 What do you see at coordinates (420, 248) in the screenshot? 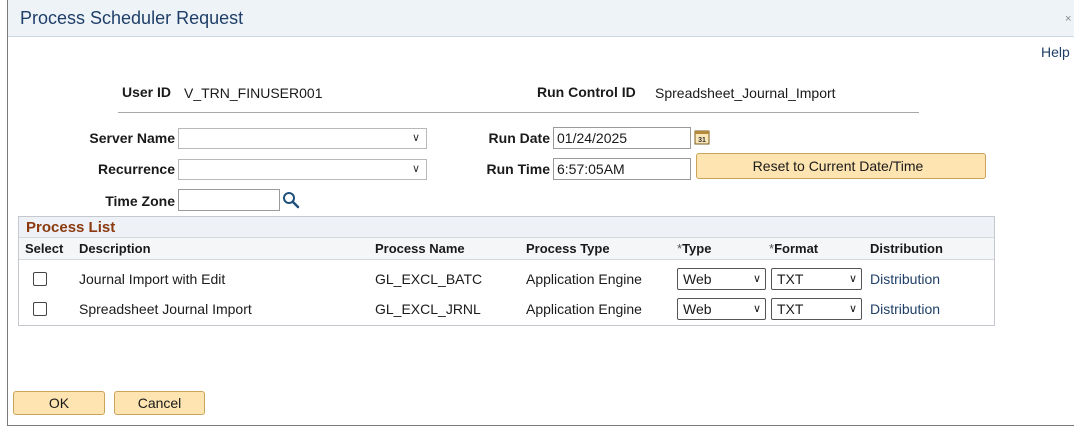
I see `col-process-name-header: Process Name` at bounding box center [420, 248].